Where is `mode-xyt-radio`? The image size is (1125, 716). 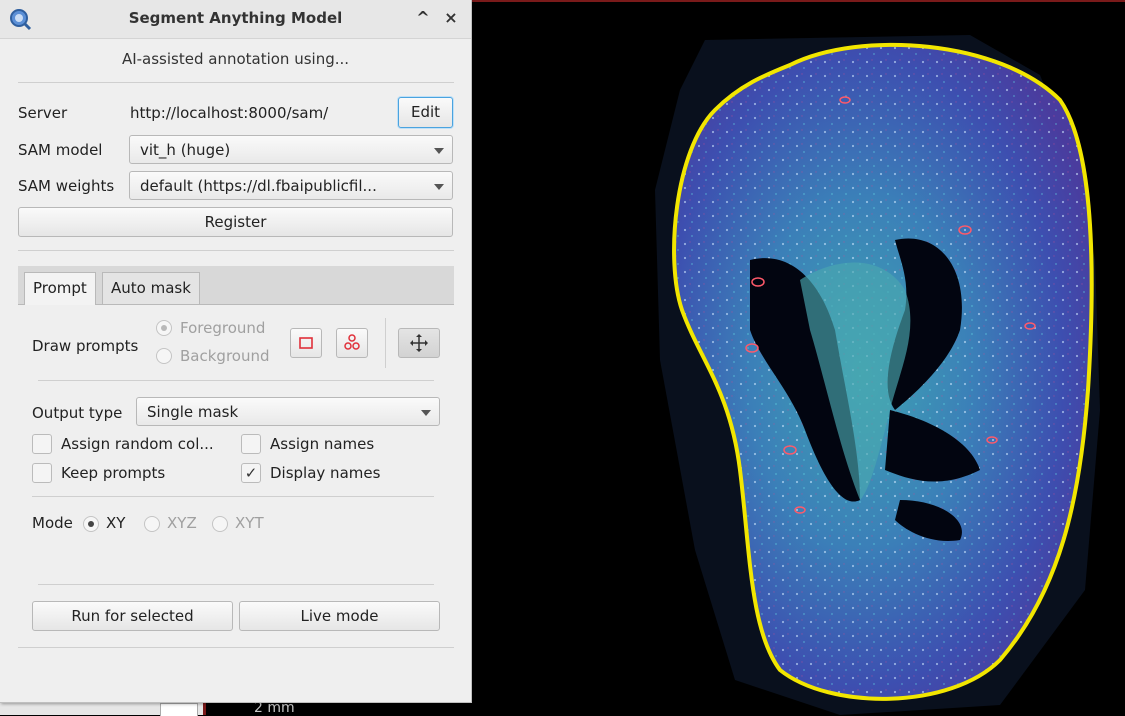
mode-xyt-radio is located at coordinates (220, 524).